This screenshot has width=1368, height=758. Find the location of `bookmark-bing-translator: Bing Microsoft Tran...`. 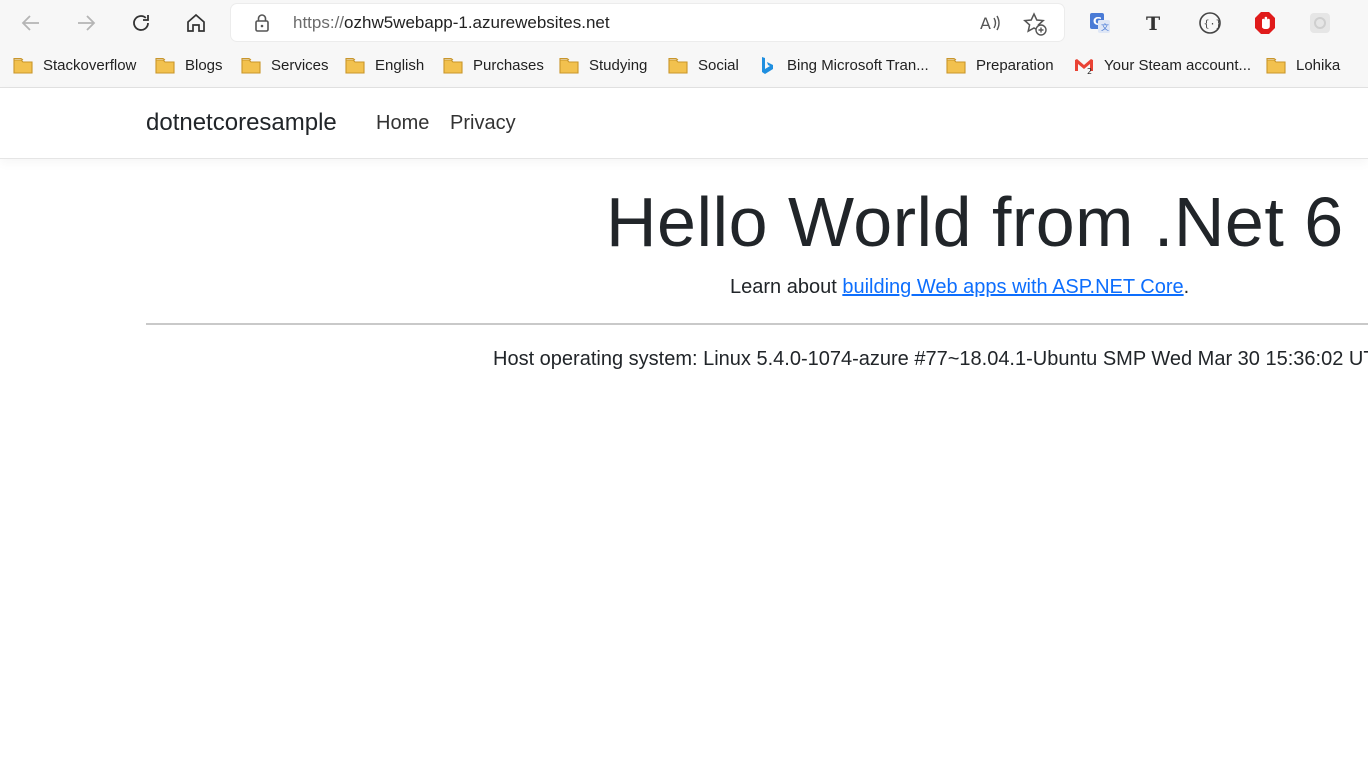

bookmark-bing-translator: Bing Microsoft Tran... is located at coordinates (843, 65).